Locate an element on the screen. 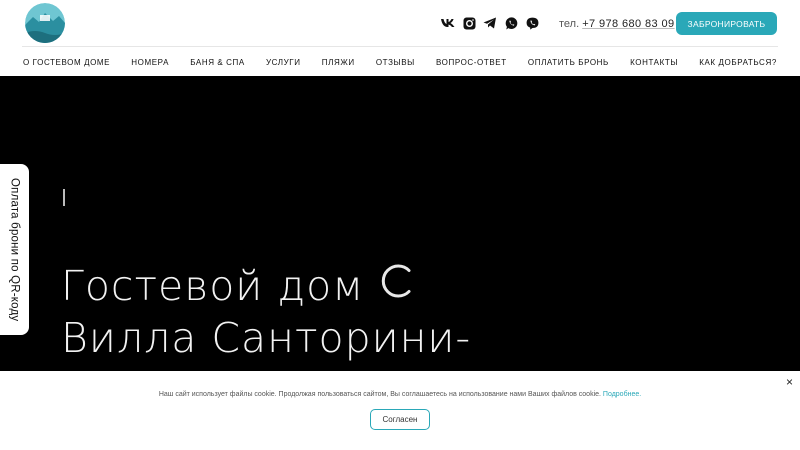 This screenshot has width=800, height=450. nav-item-faq: ВОПРОС-ОТВЕТ is located at coordinates (471, 62).